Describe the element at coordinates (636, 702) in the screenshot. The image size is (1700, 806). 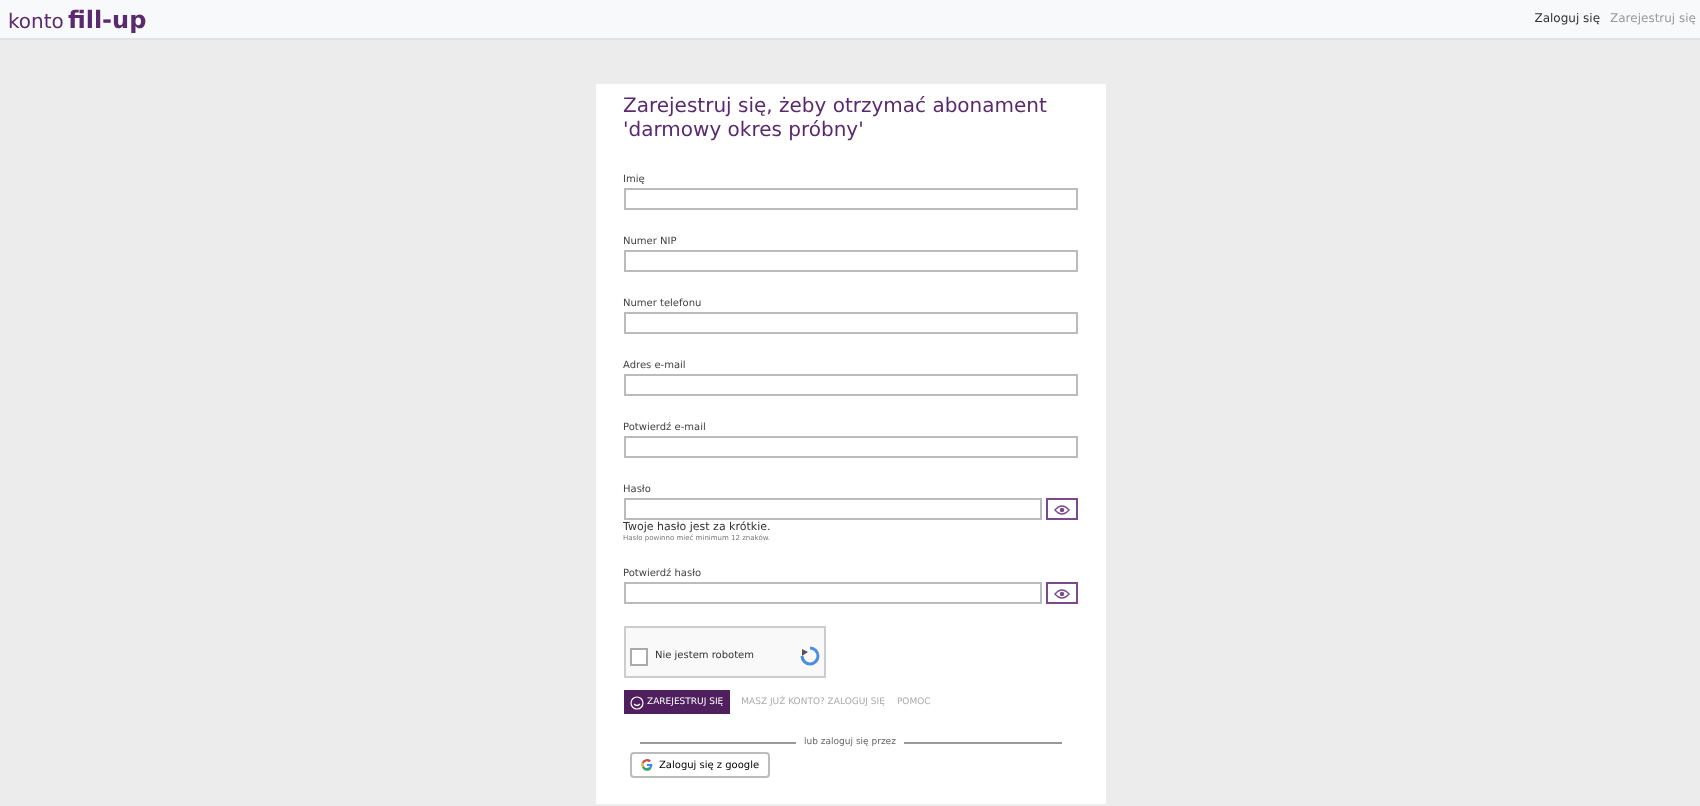
I see `smile-icon` at that location.